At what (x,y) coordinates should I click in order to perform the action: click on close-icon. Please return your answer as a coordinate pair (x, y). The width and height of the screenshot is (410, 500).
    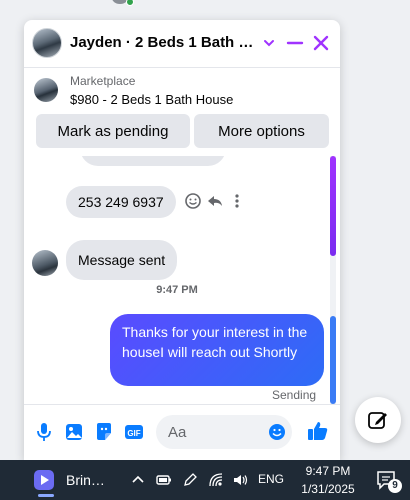
    Looking at the image, I should click on (321, 43).